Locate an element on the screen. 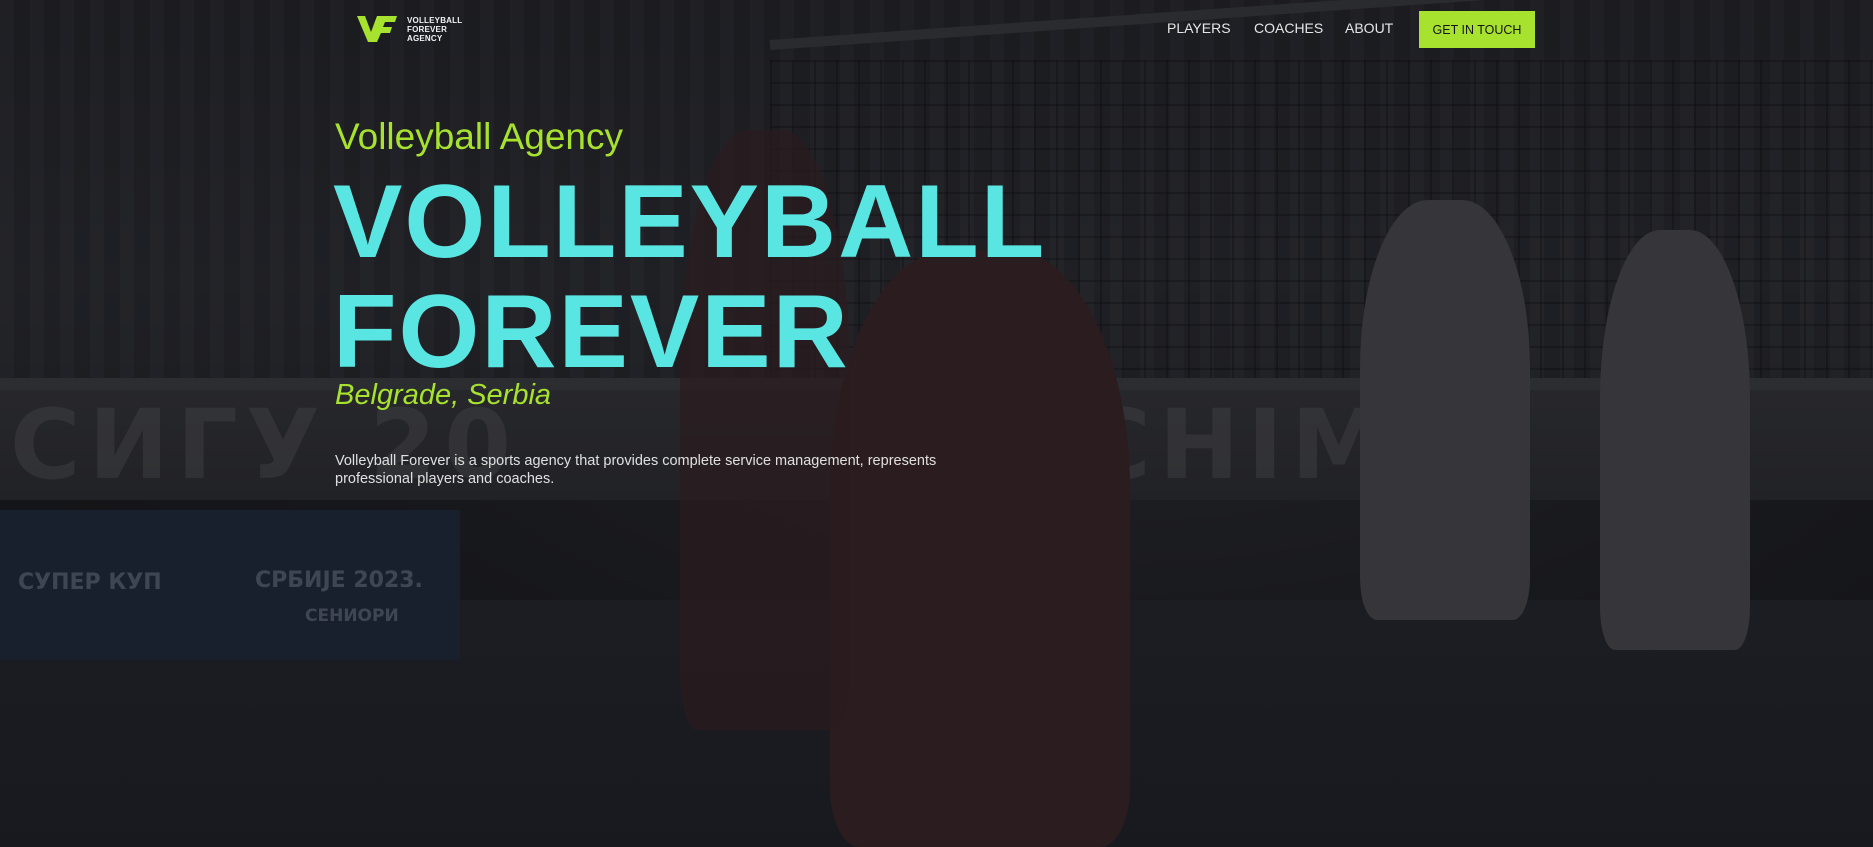  logo-line-2: FOREVER is located at coordinates (427, 29).